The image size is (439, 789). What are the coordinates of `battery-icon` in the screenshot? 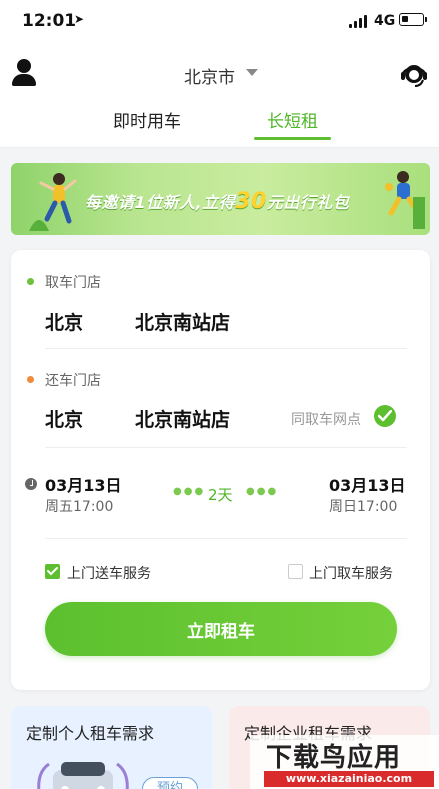 It's located at (411, 19).